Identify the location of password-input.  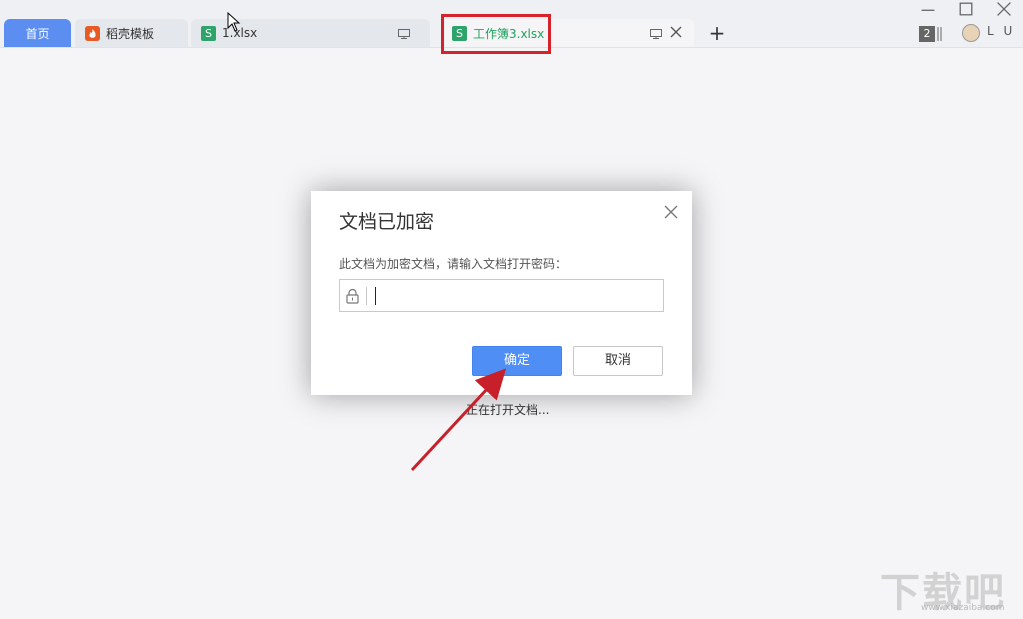
(514, 295).